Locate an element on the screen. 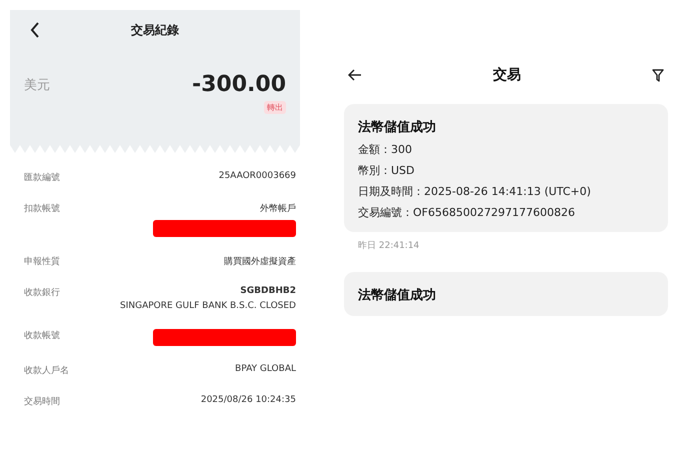 This screenshot has height=470, width=694. card-detail: 交易編號：OF656850027297177600826 is located at coordinates (467, 212).